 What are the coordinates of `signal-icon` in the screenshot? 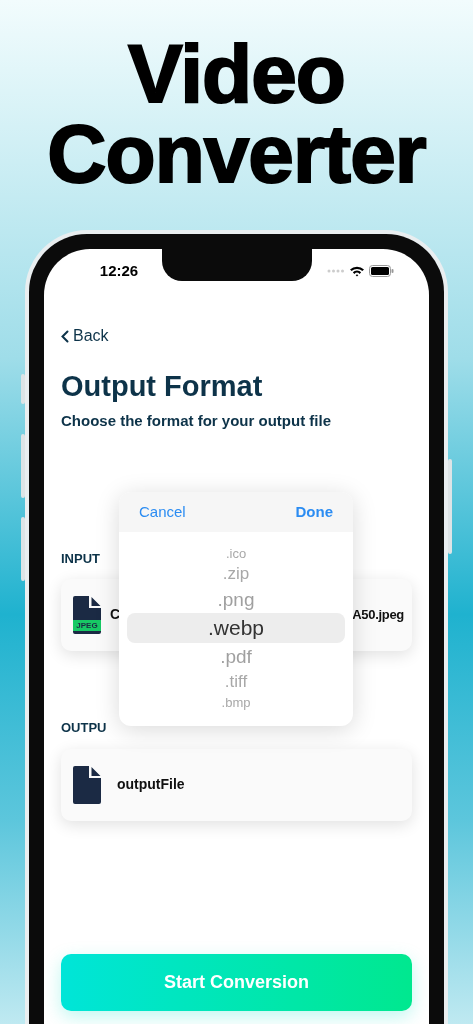 It's located at (336, 271).